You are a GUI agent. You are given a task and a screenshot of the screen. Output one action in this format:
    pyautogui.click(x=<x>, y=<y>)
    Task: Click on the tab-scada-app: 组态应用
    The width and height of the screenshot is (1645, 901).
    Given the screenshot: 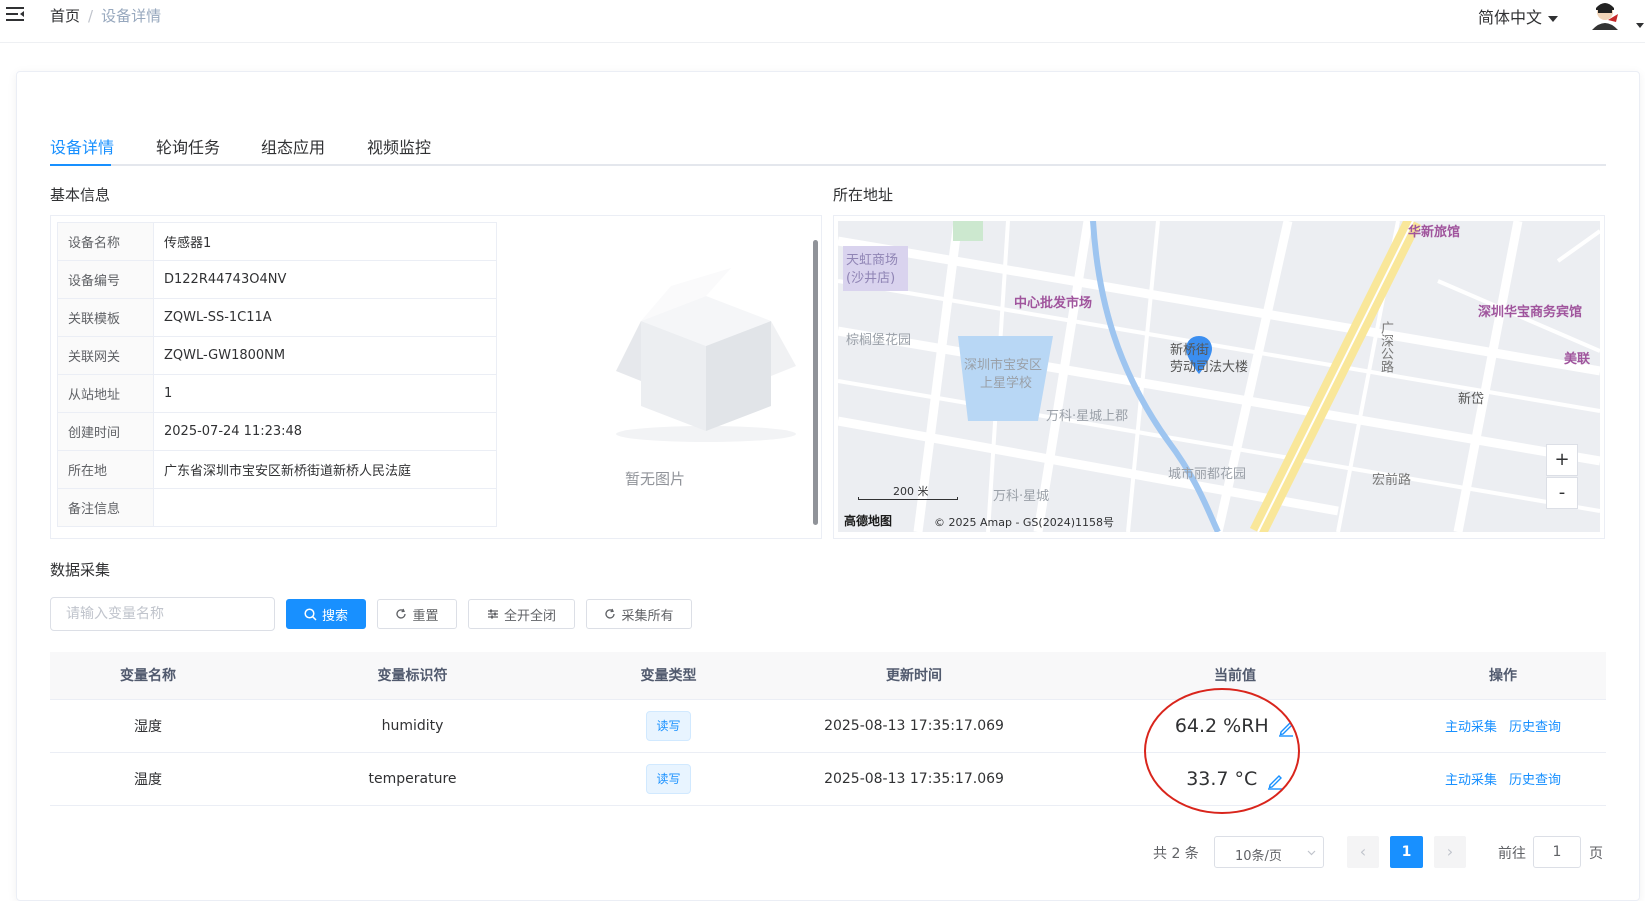 What is the action you would take?
    pyautogui.click(x=293, y=146)
    